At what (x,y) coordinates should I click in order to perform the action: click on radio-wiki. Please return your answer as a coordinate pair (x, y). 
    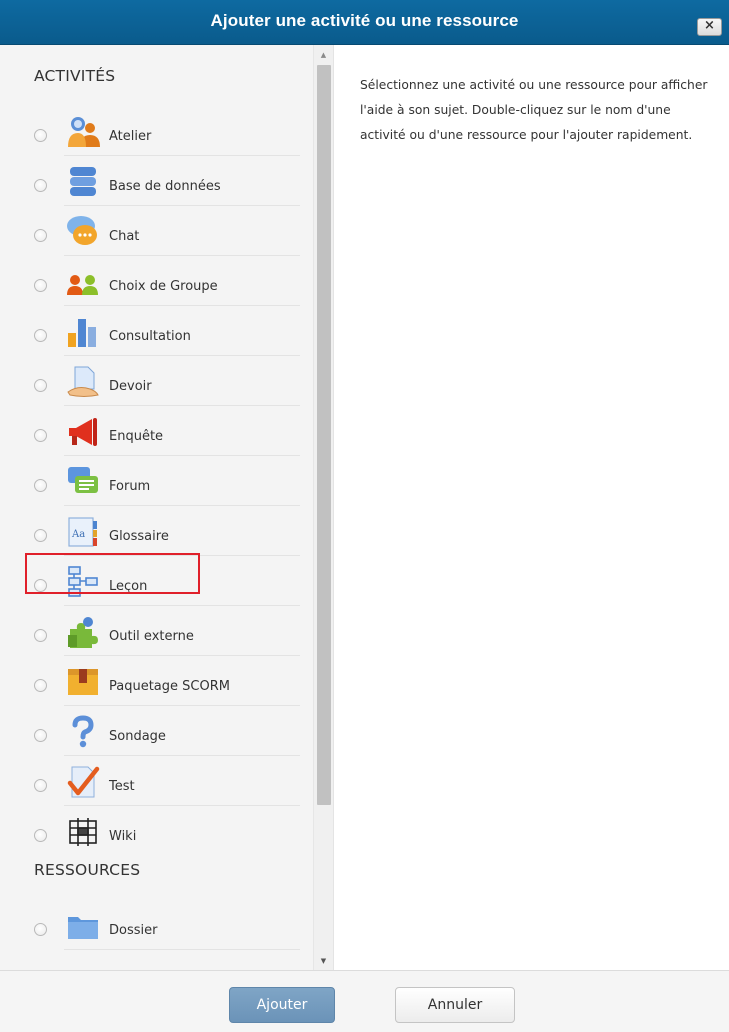
    Looking at the image, I should click on (40, 835).